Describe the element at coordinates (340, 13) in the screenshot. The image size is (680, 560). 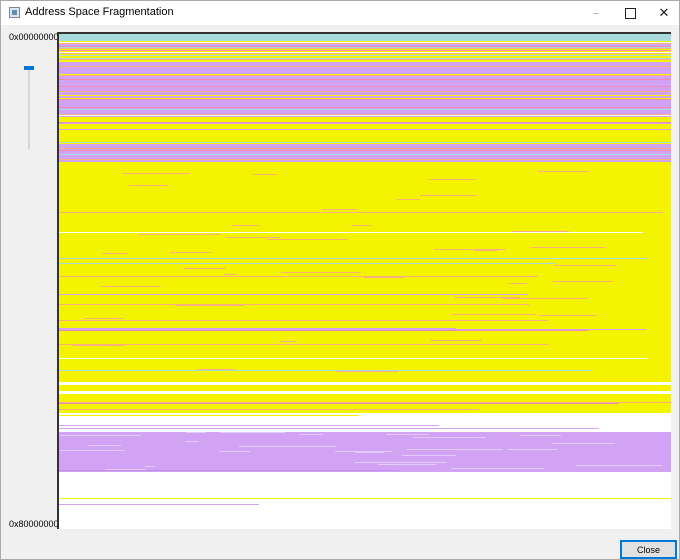
I see `title-bar: Address Space Fragmentation – ✕` at that location.